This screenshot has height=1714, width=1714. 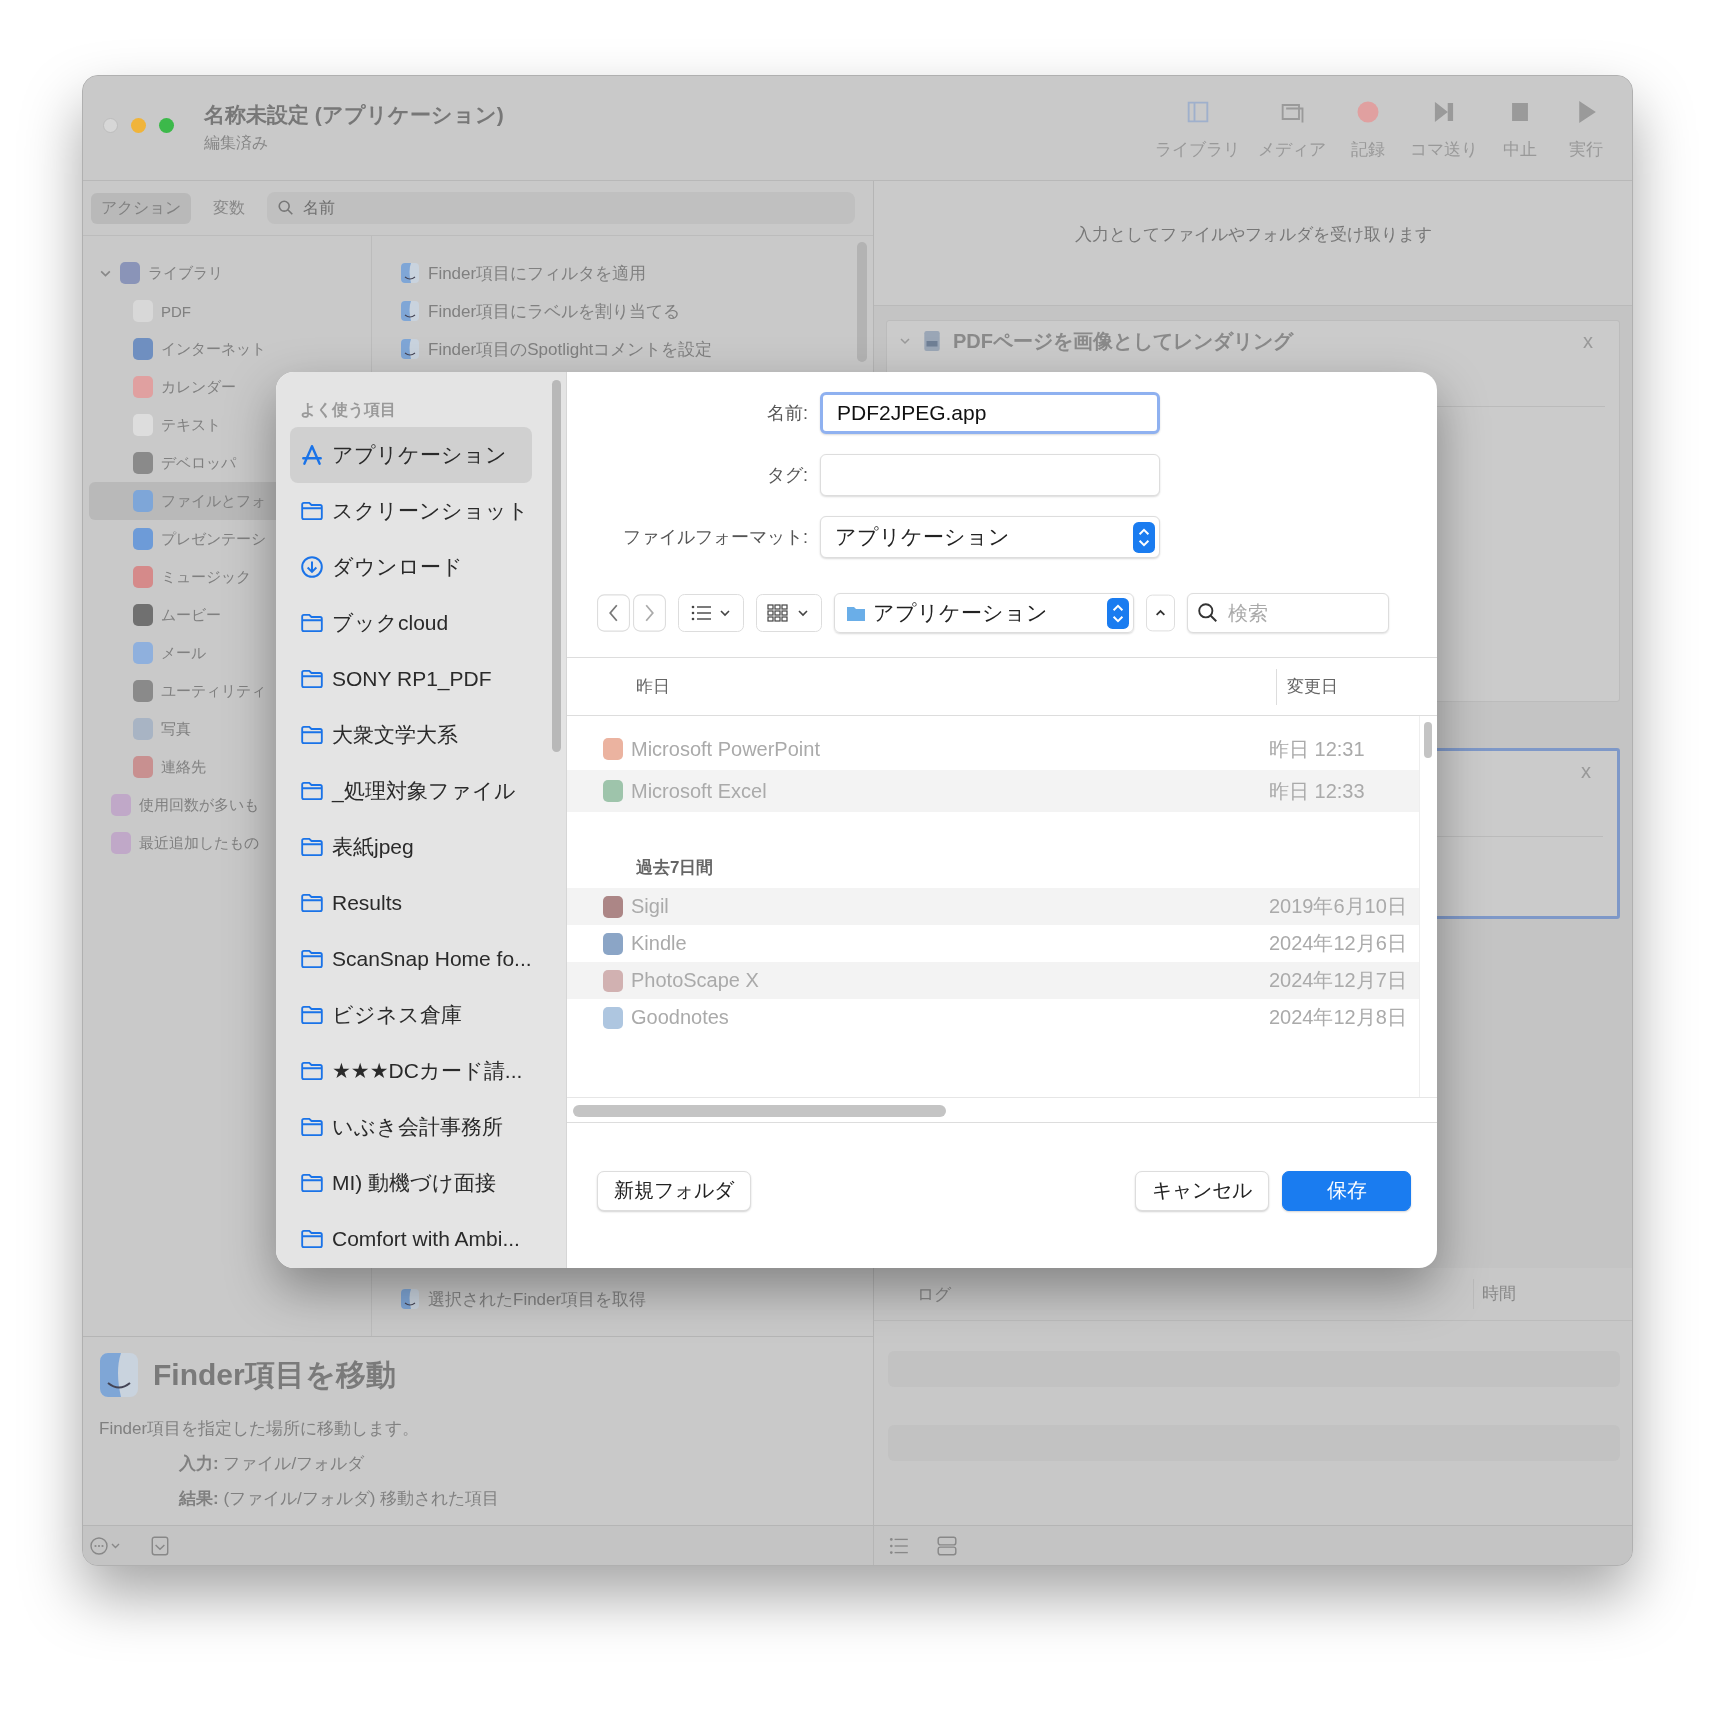 What do you see at coordinates (229, 208) in the screenshot?
I see `tab: 変数` at bounding box center [229, 208].